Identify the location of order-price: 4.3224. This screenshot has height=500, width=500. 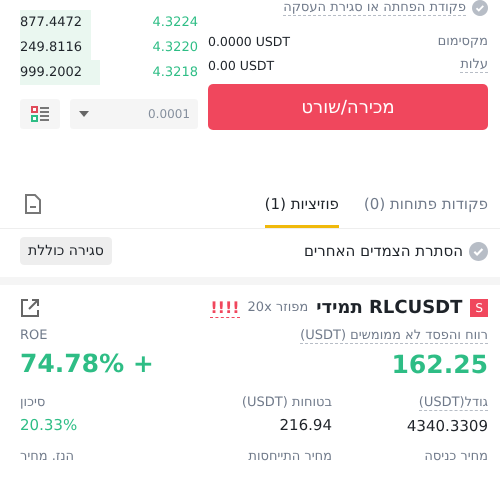
(175, 22).